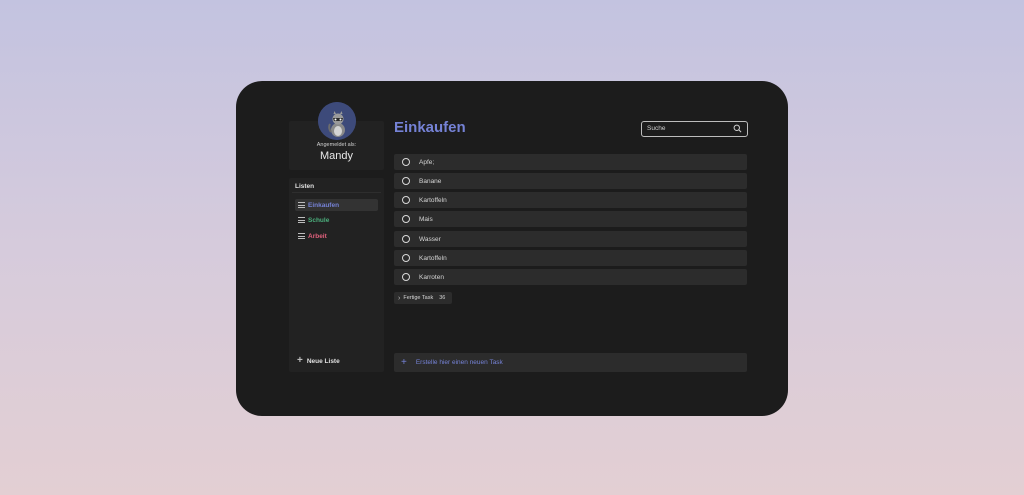 This screenshot has height=495, width=1024. Describe the element at coordinates (737, 128) in the screenshot. I see `search-icon` at that location.